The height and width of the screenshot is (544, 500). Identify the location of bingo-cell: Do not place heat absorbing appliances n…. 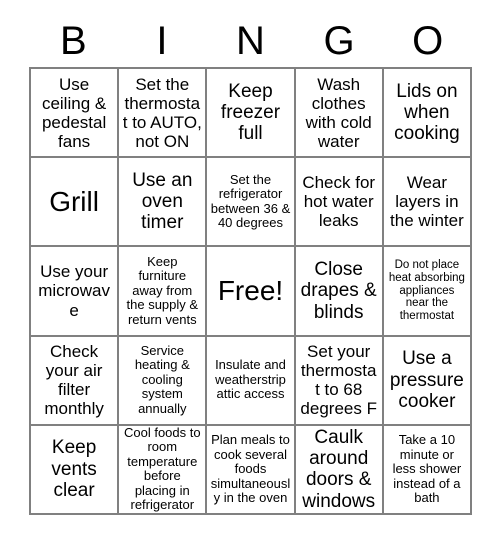
(427, 292).